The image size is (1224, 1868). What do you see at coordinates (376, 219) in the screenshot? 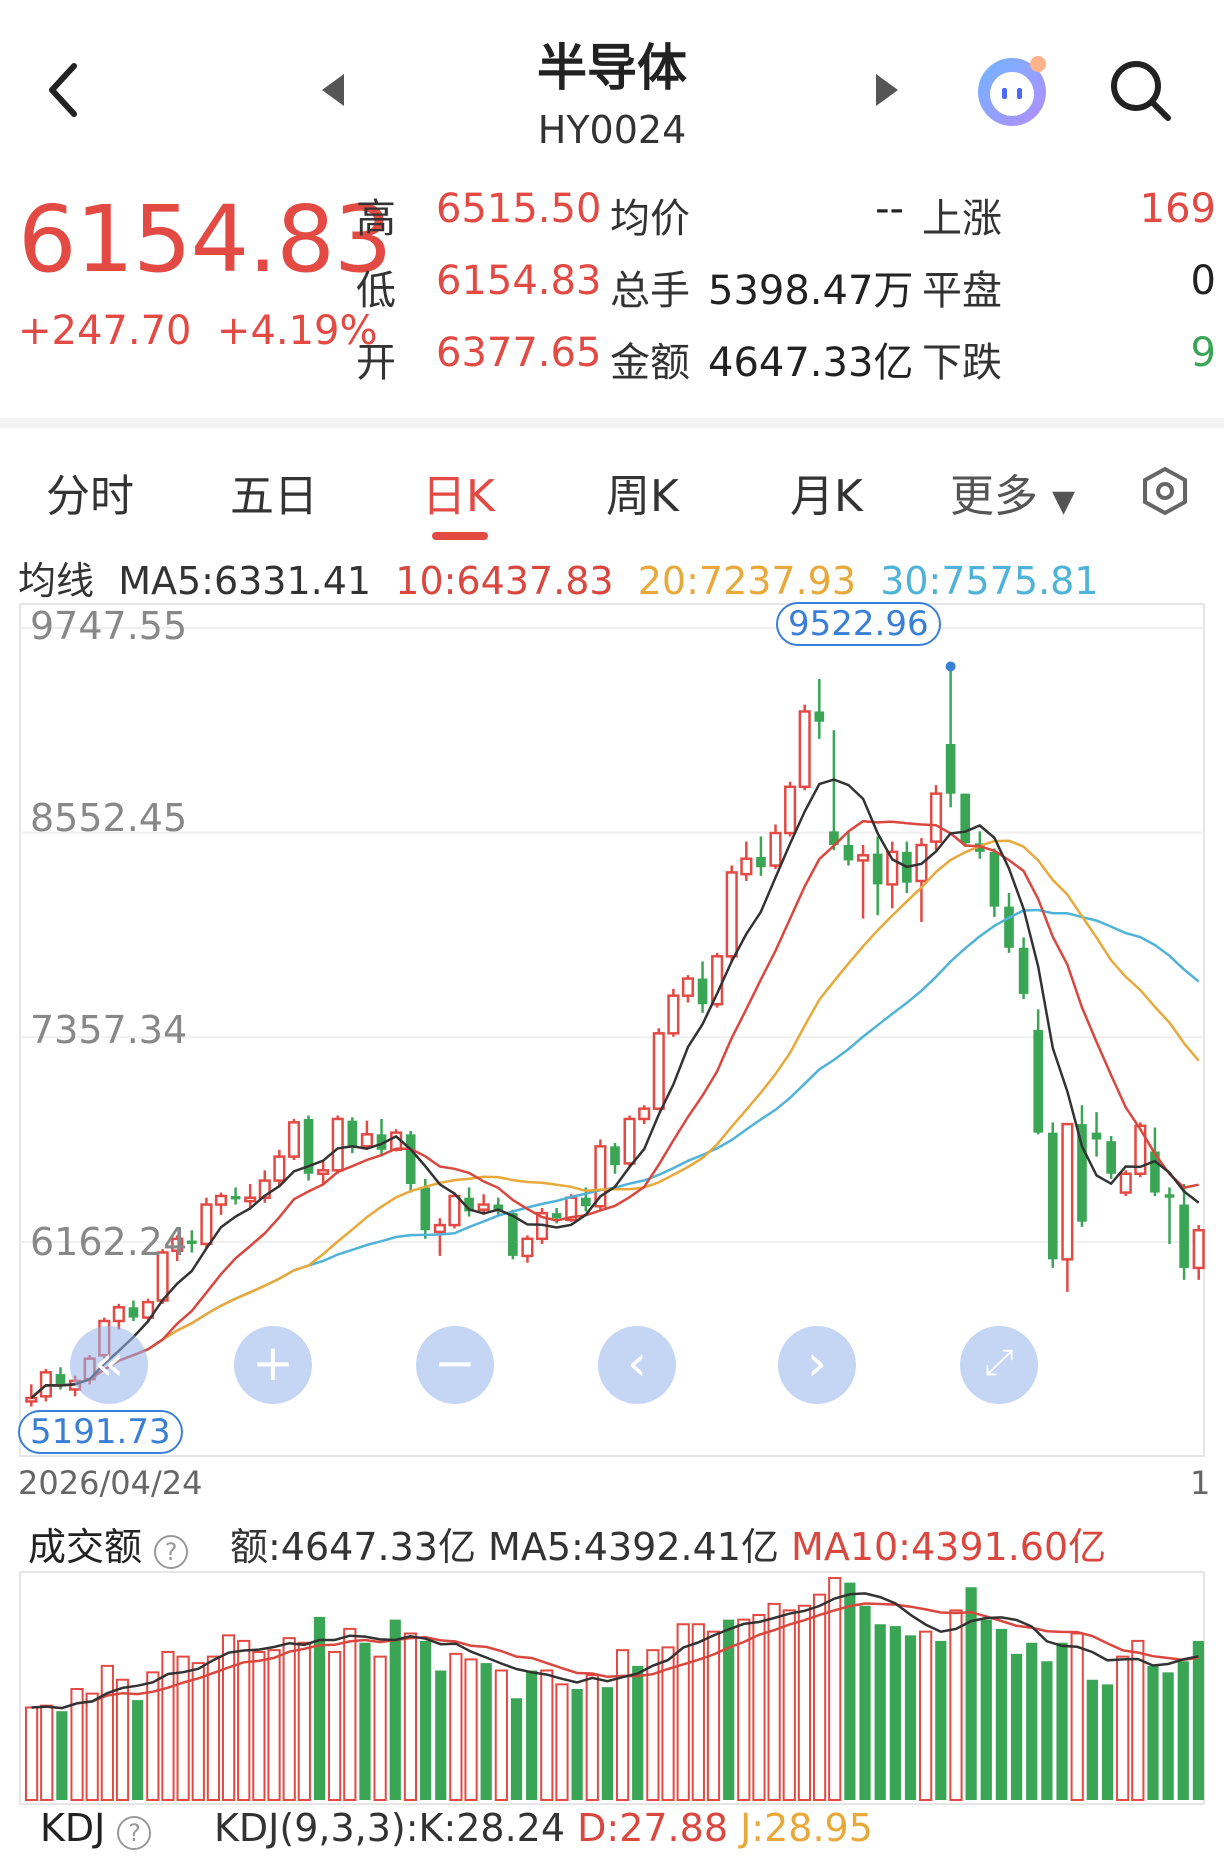
I see `high-label: 高` at bounding box center [376, 219].